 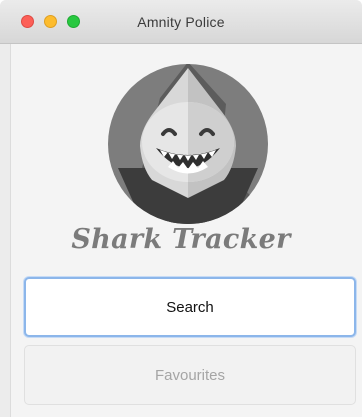 I want to click on title-bar: Amnity Police, so click(x=181, y=22).